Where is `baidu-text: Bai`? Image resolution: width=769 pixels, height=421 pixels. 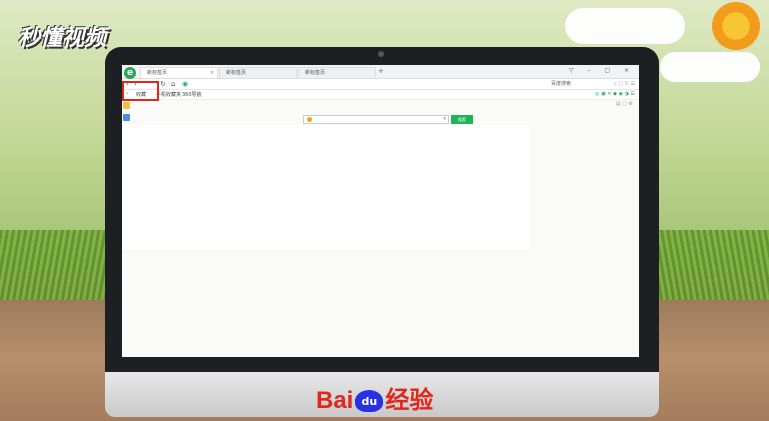
baidu-text: Bai is located at coordinates (335, 400).